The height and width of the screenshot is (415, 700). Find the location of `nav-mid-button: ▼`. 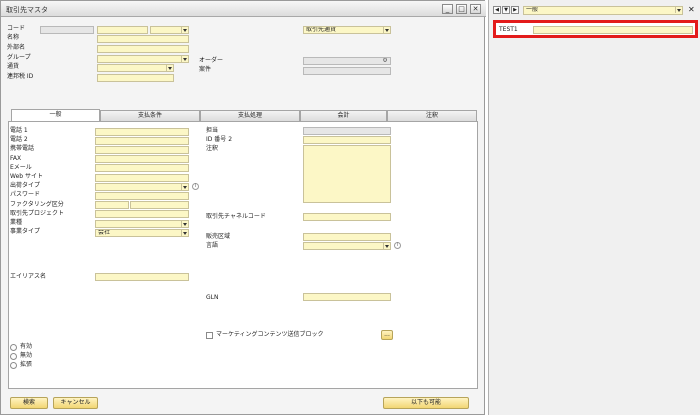

nav-mid-button: ▼ is located at coordinates (506, 10).